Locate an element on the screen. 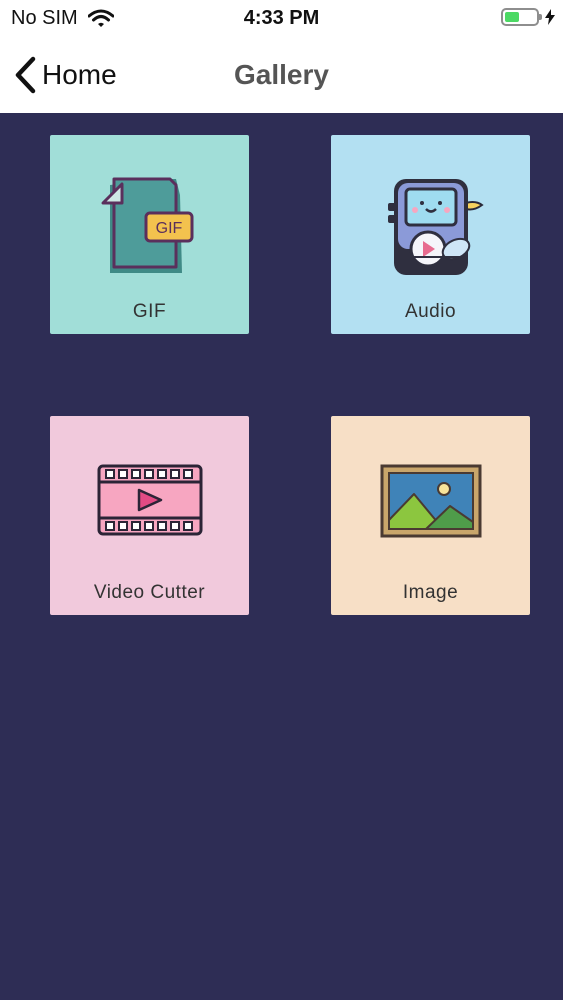 Image resolution: width=563 pixels, height=1000 pixels. tile-video-cutter: Video Cutter is located at coordinates (149, 515).